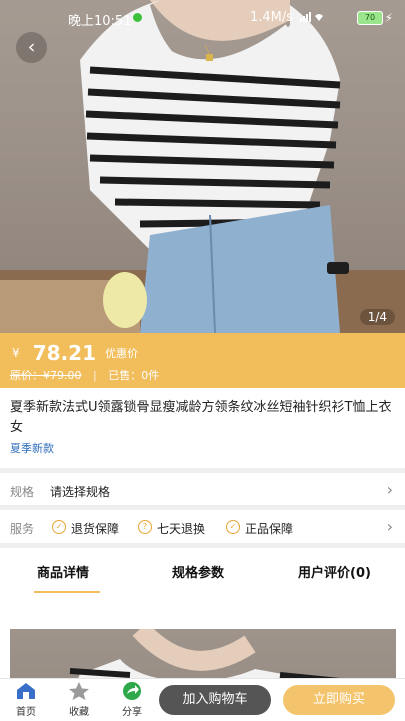  I want to click on discount-price: 78.21, so click(64, 353).